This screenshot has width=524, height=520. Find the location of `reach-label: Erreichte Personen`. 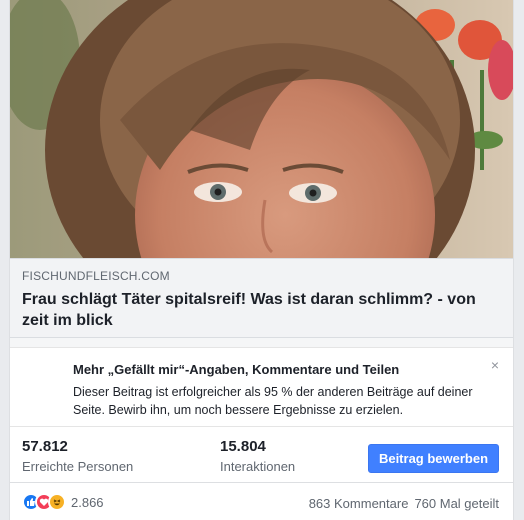

reach-label: Erreichte Personen is located at coordinates (78, 466).